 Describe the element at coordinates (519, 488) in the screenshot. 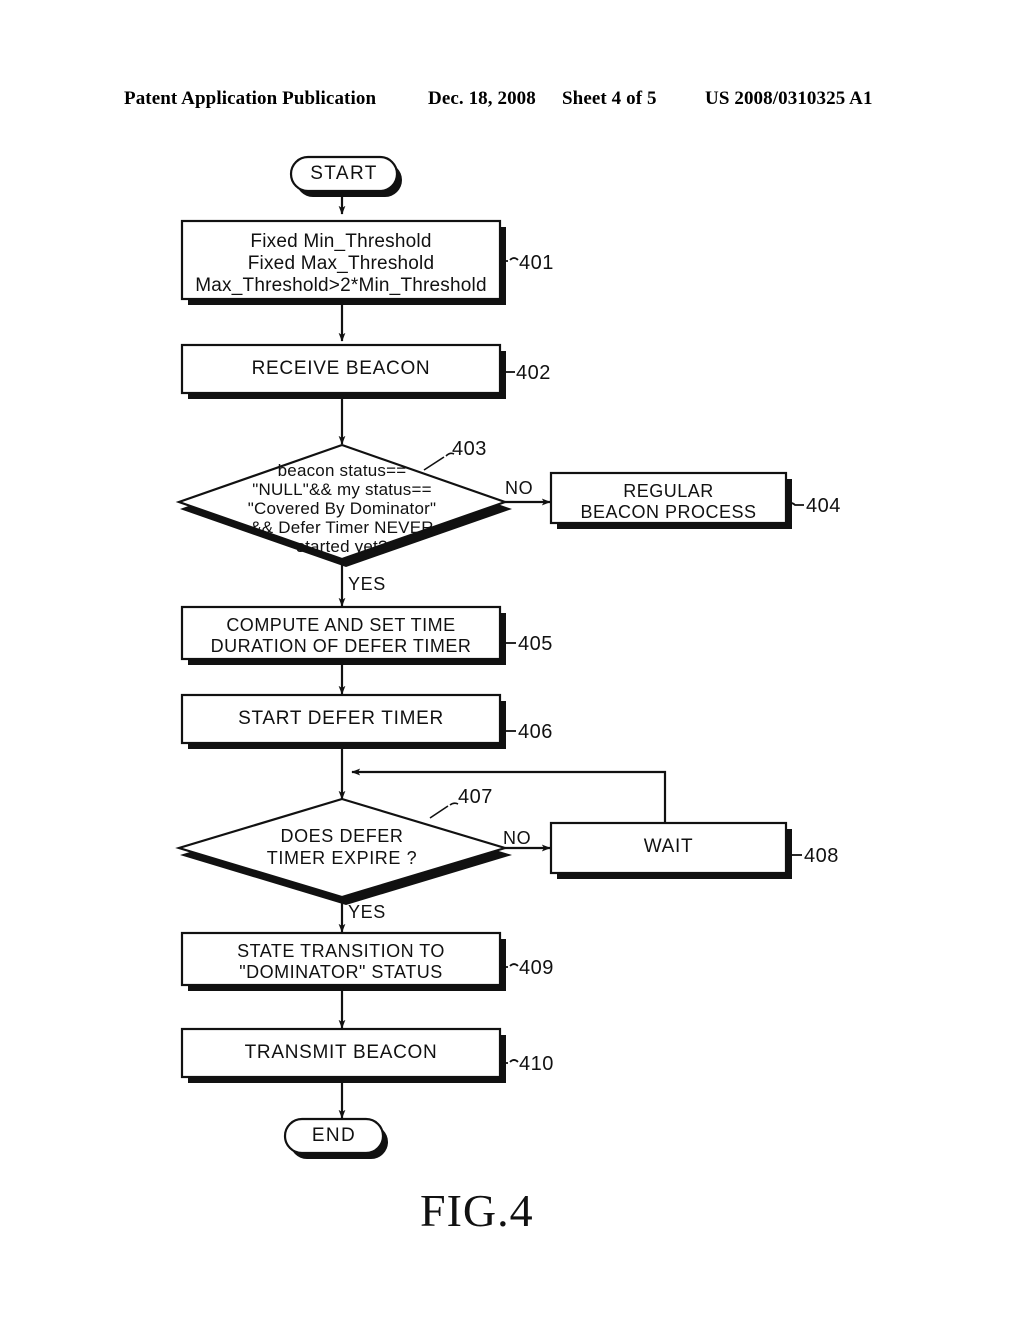

I see `edge-label-no-403: NO` at that location.